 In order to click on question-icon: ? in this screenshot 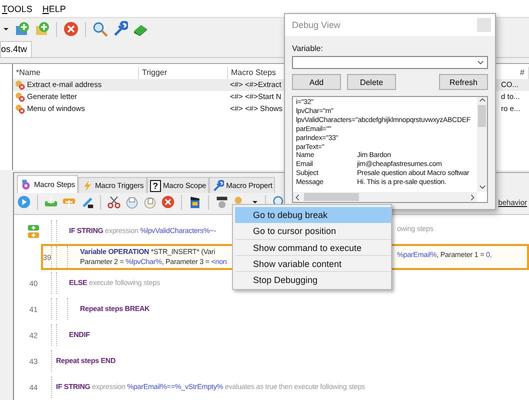, I will do `click(156, 186)`.